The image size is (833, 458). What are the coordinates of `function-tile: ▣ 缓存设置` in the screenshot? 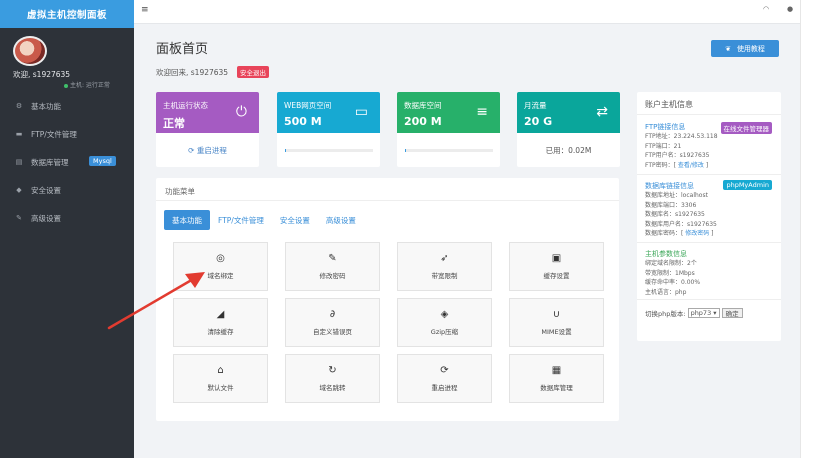 It's located at (556, 266).